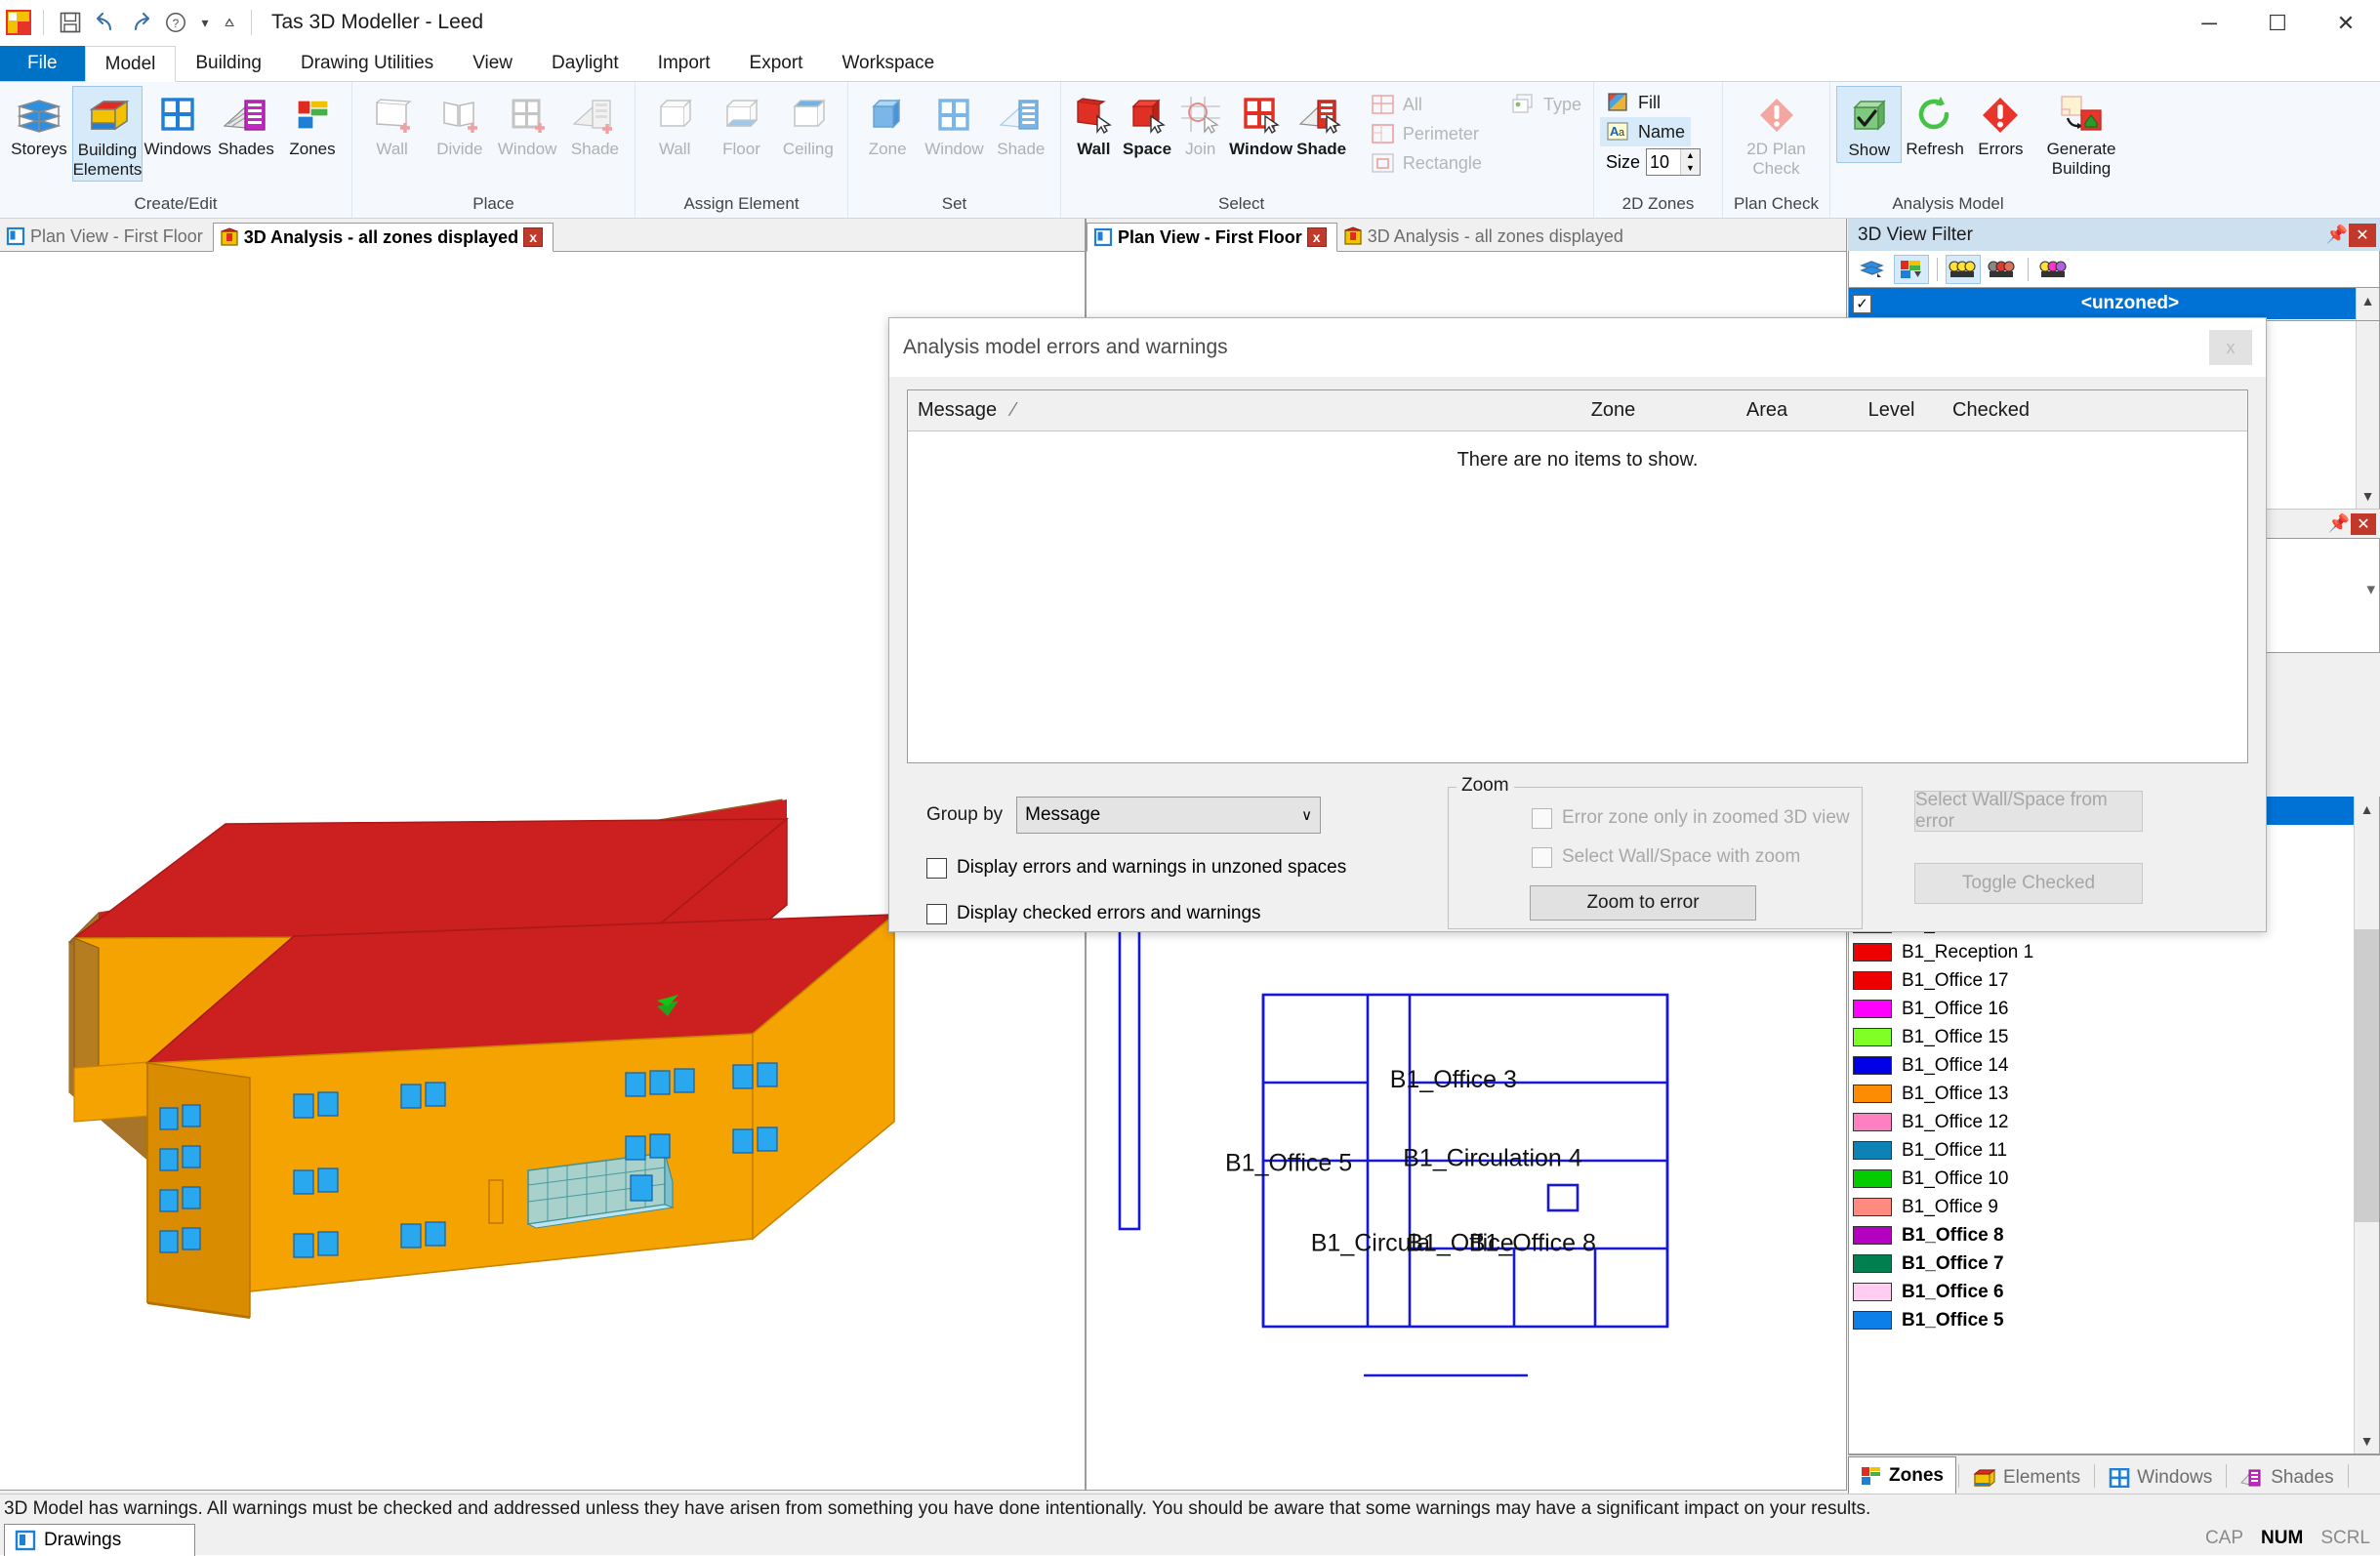 The image size is (2380, 1556). Describe the element at coordinates (674, 124) in the screenshot. I see `ribbon-button-assign-wall: Wall` at that location.